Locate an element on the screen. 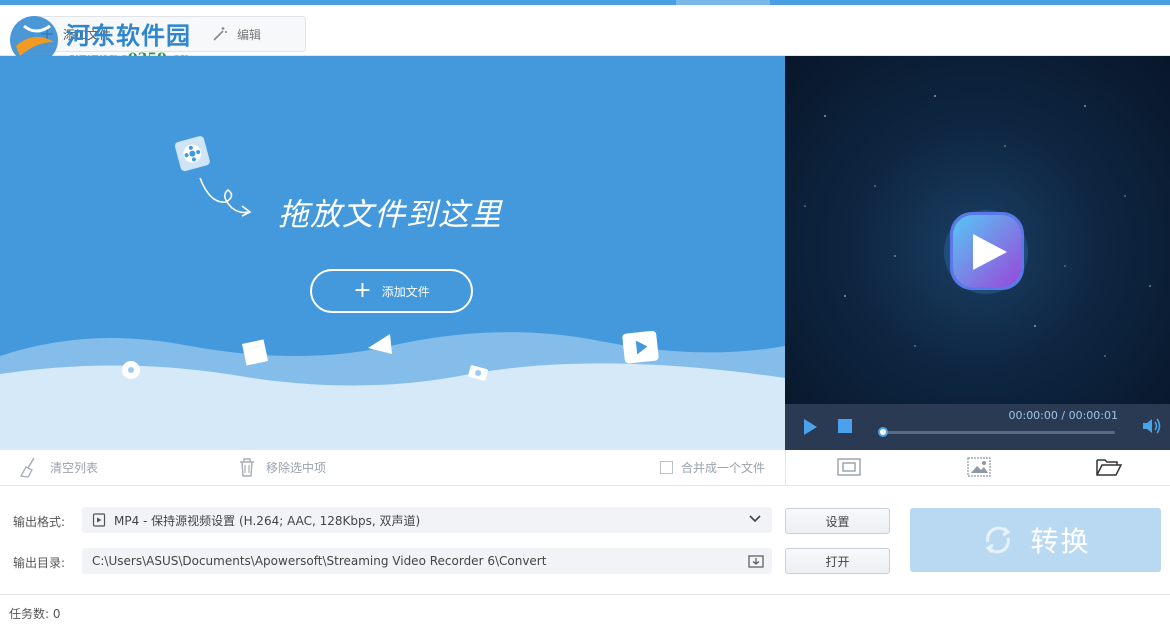  image-icon is located at coordinates (979, 467).